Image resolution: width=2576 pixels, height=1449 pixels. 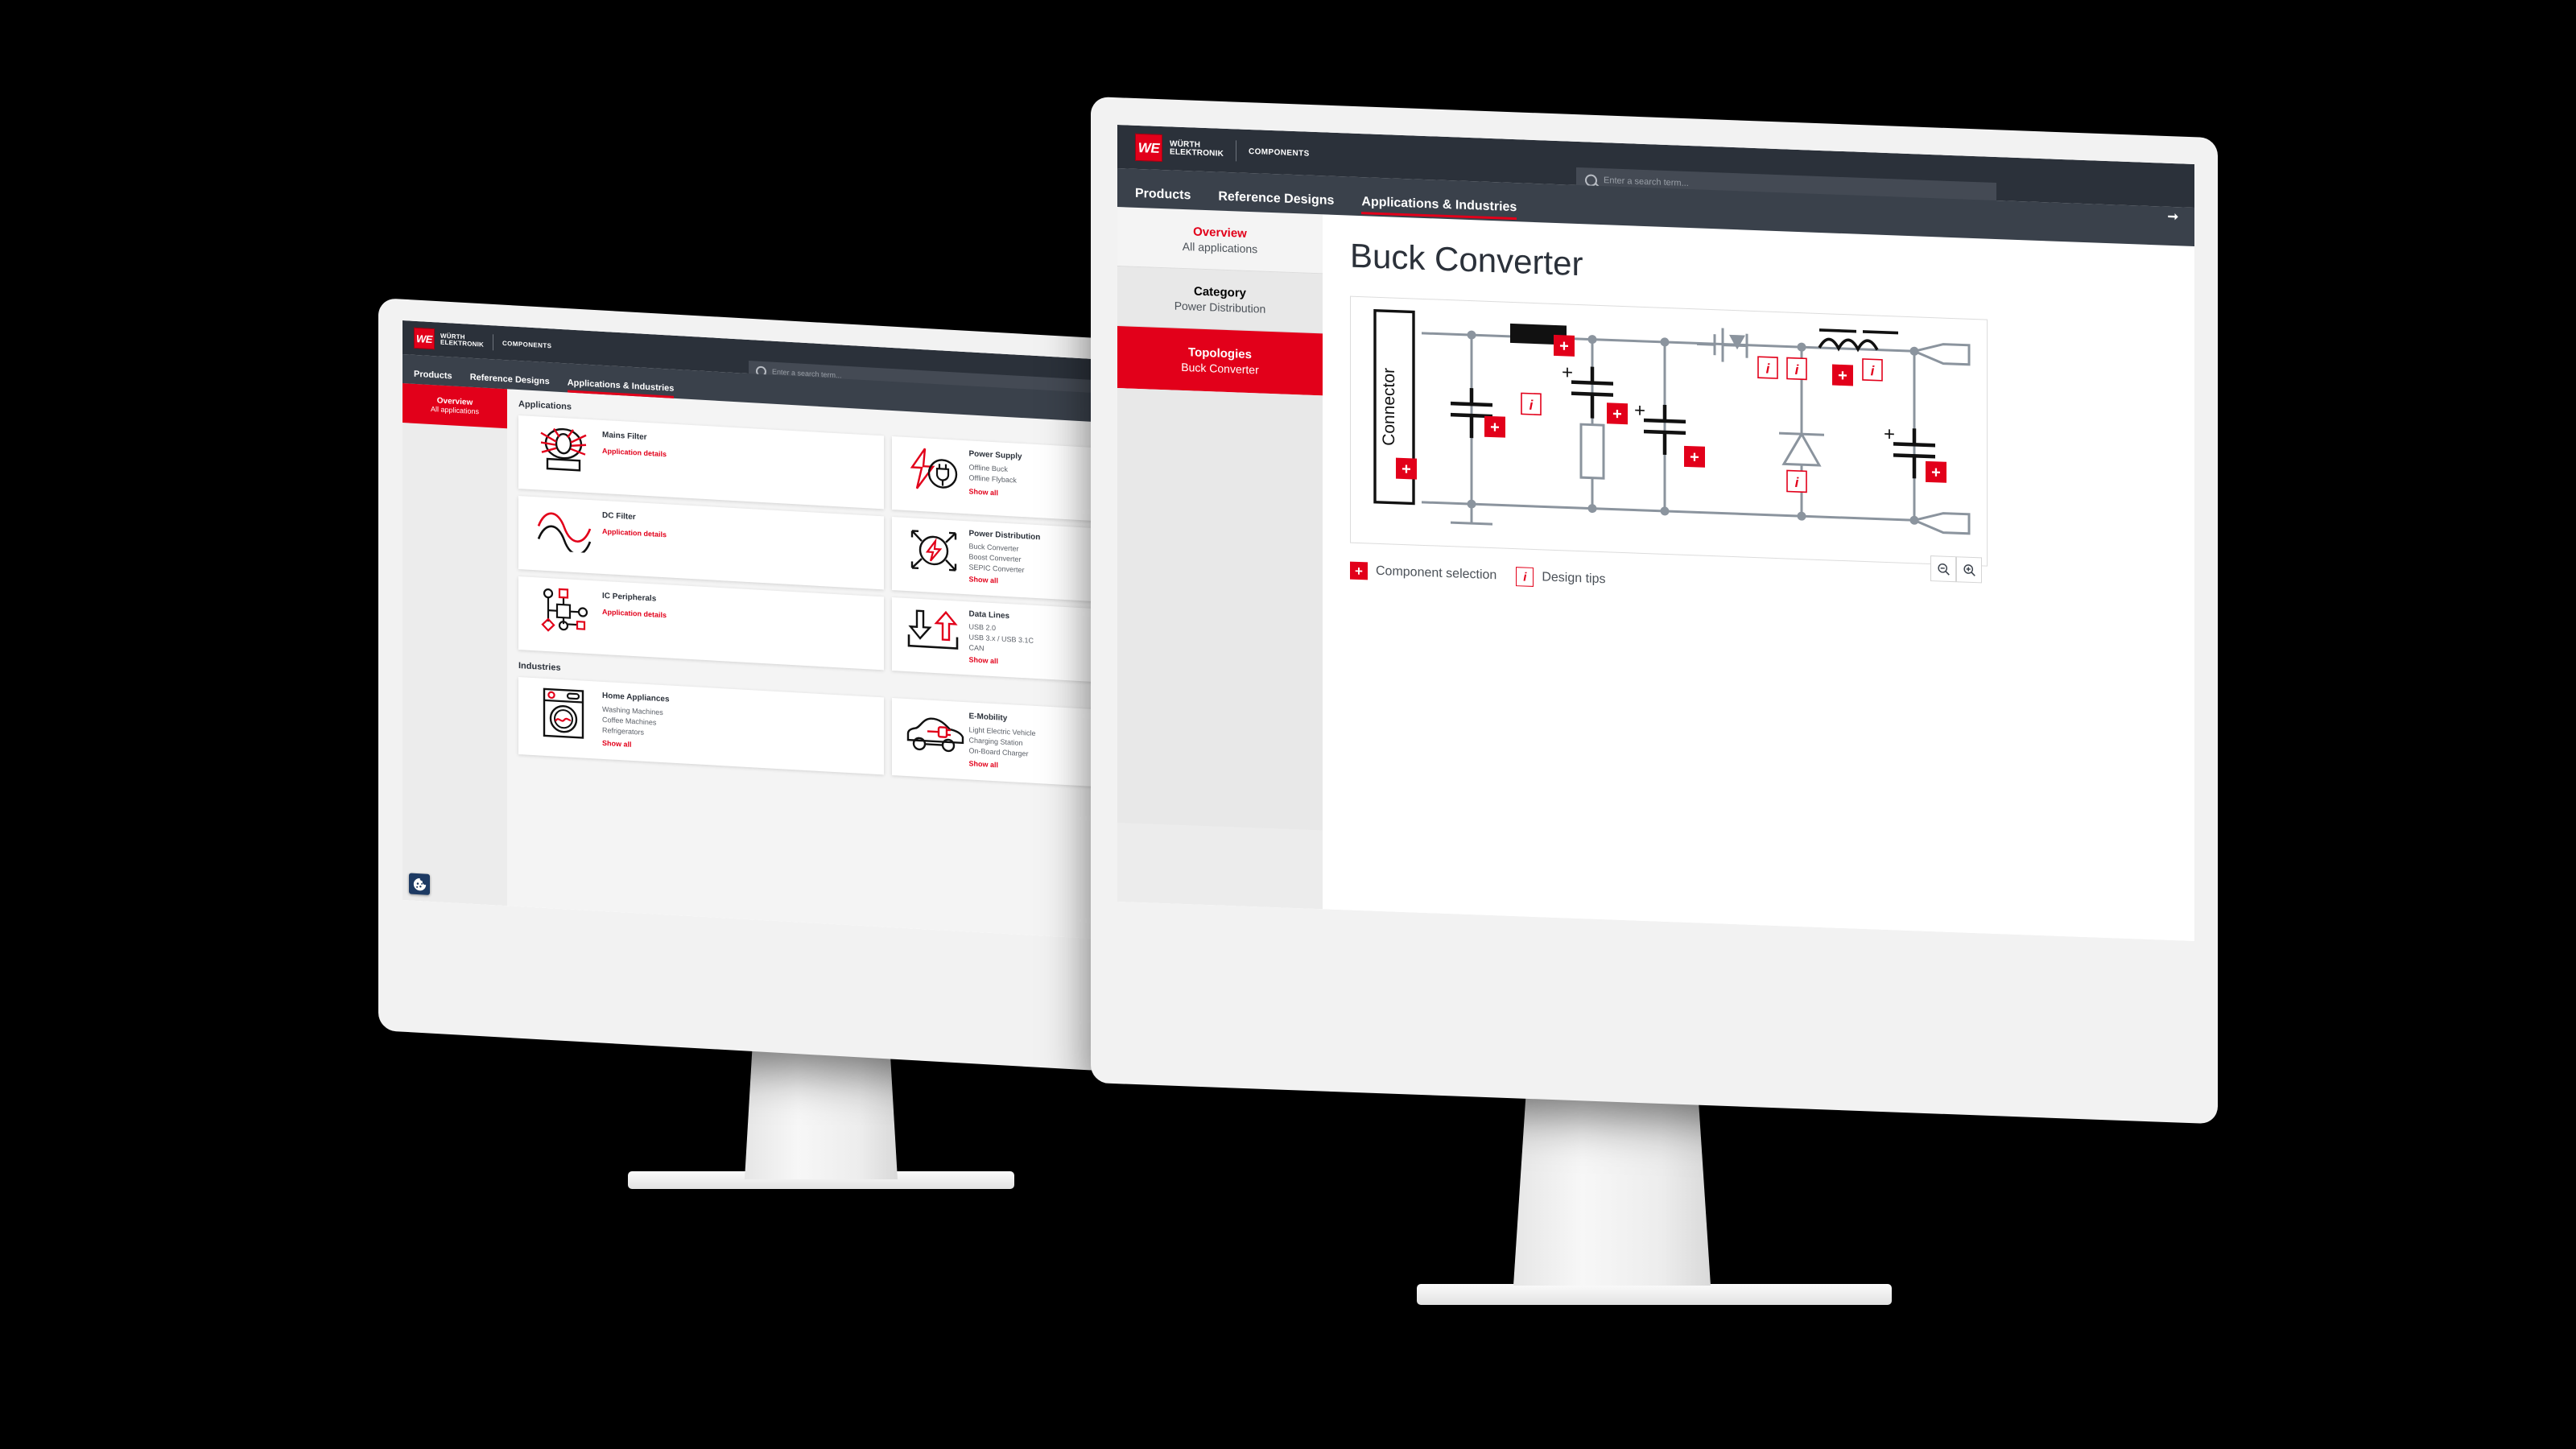 What do you see at coordinates (933, 733) in the screenshot?
I see `electric-car-icon` at bounding box center [933, 733].